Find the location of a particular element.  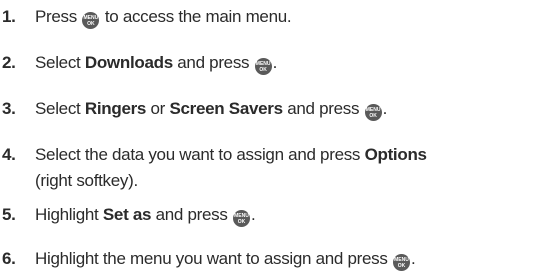

step-text: Select Downloads and press MENU OK. is located at coordinates (156, 64).